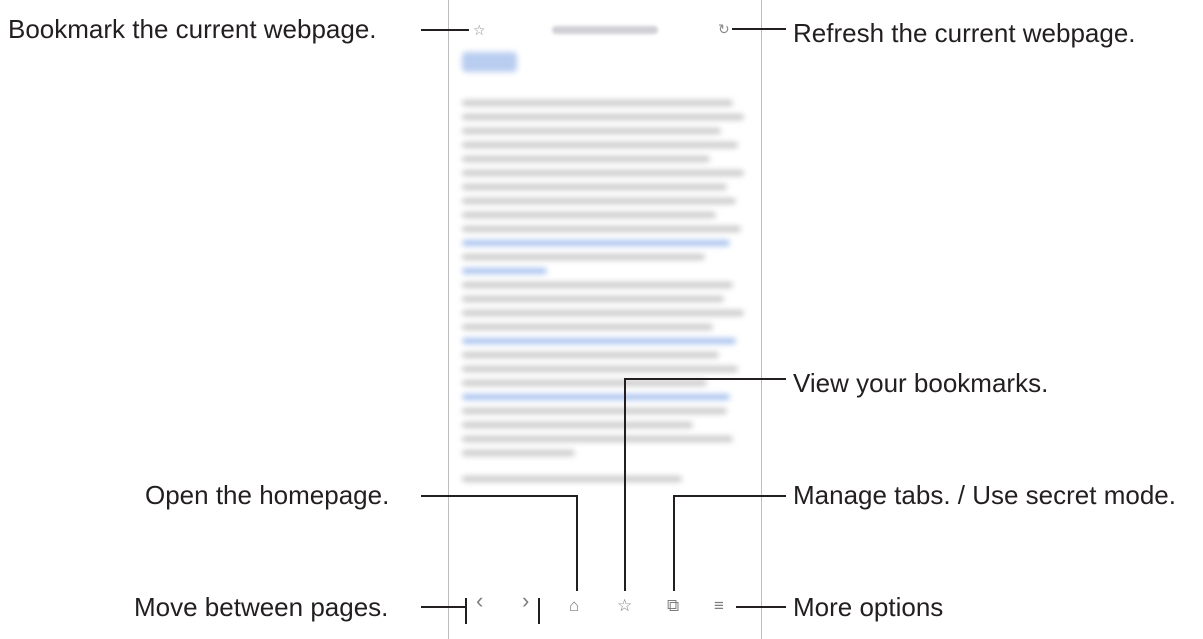 The image size is (1203, 639). What do you see at coordinates (445, 30) in the screenshot?
I see `leader-bookmark-page` at bounding box center [445, 30].